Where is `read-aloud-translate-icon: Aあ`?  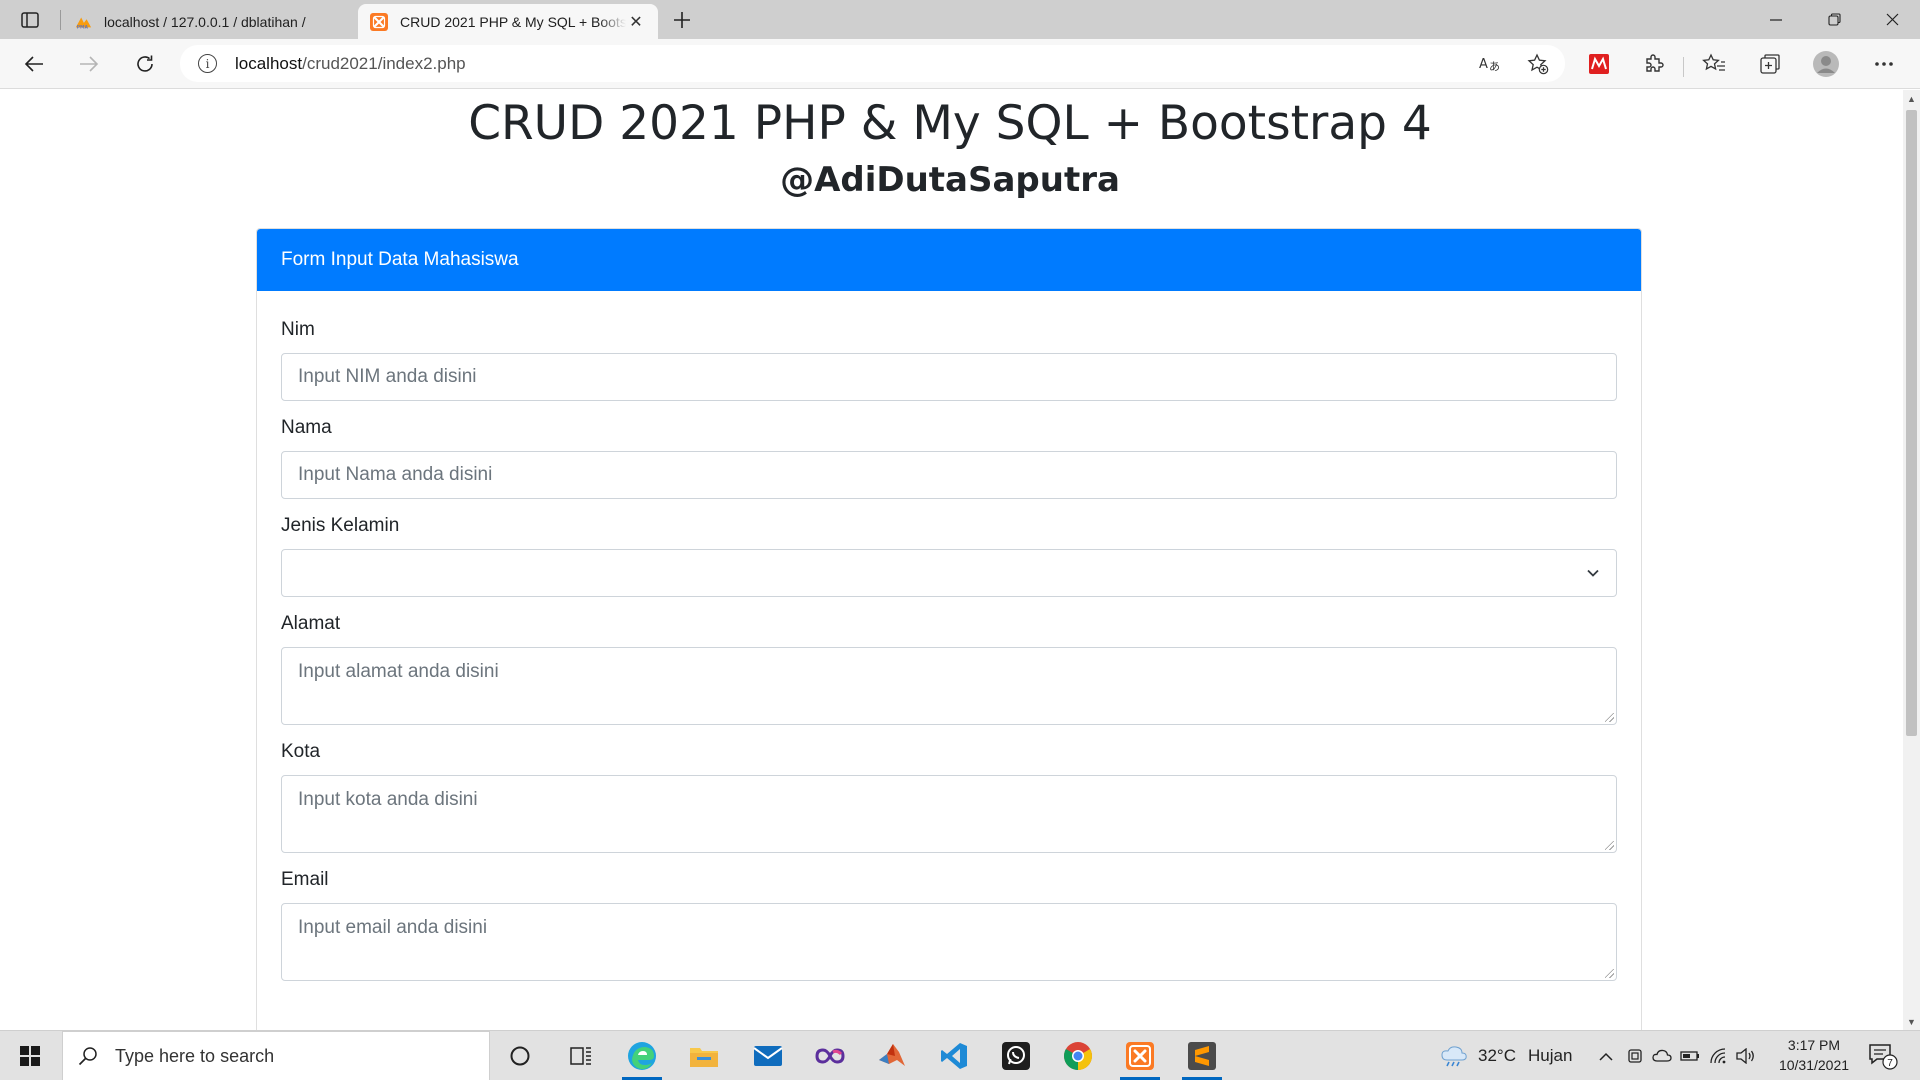
read-aloud-translate-icon: Aあ is located at coordinates (1491, 64).